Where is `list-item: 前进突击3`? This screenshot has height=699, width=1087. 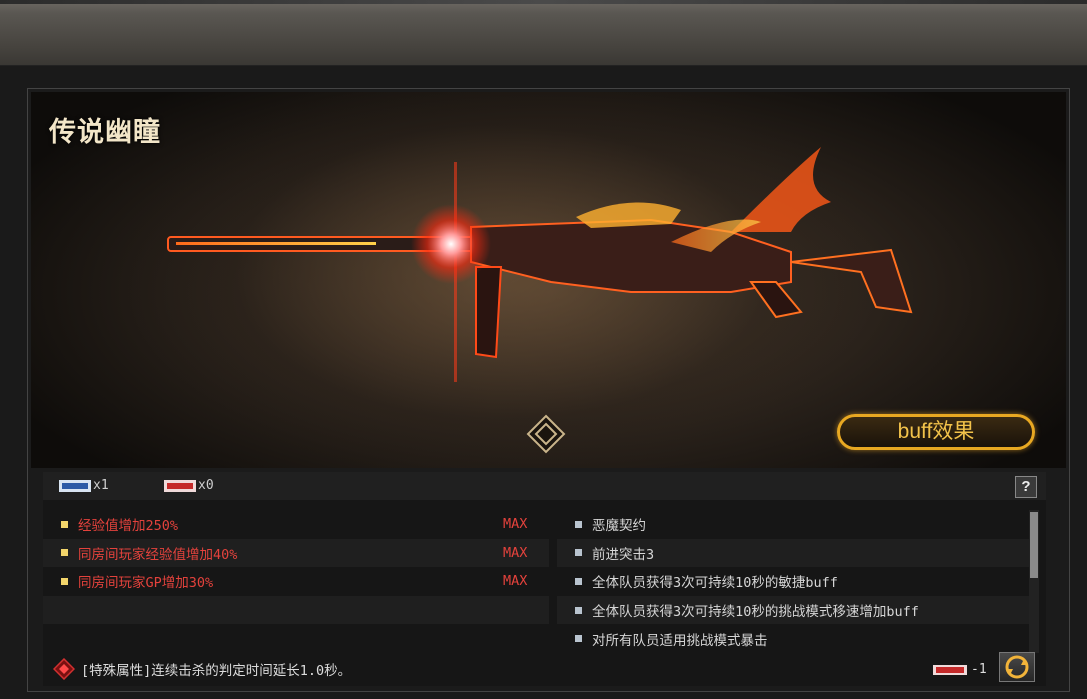 list-item: 前进突击3 is located at coordinates (793, 553).